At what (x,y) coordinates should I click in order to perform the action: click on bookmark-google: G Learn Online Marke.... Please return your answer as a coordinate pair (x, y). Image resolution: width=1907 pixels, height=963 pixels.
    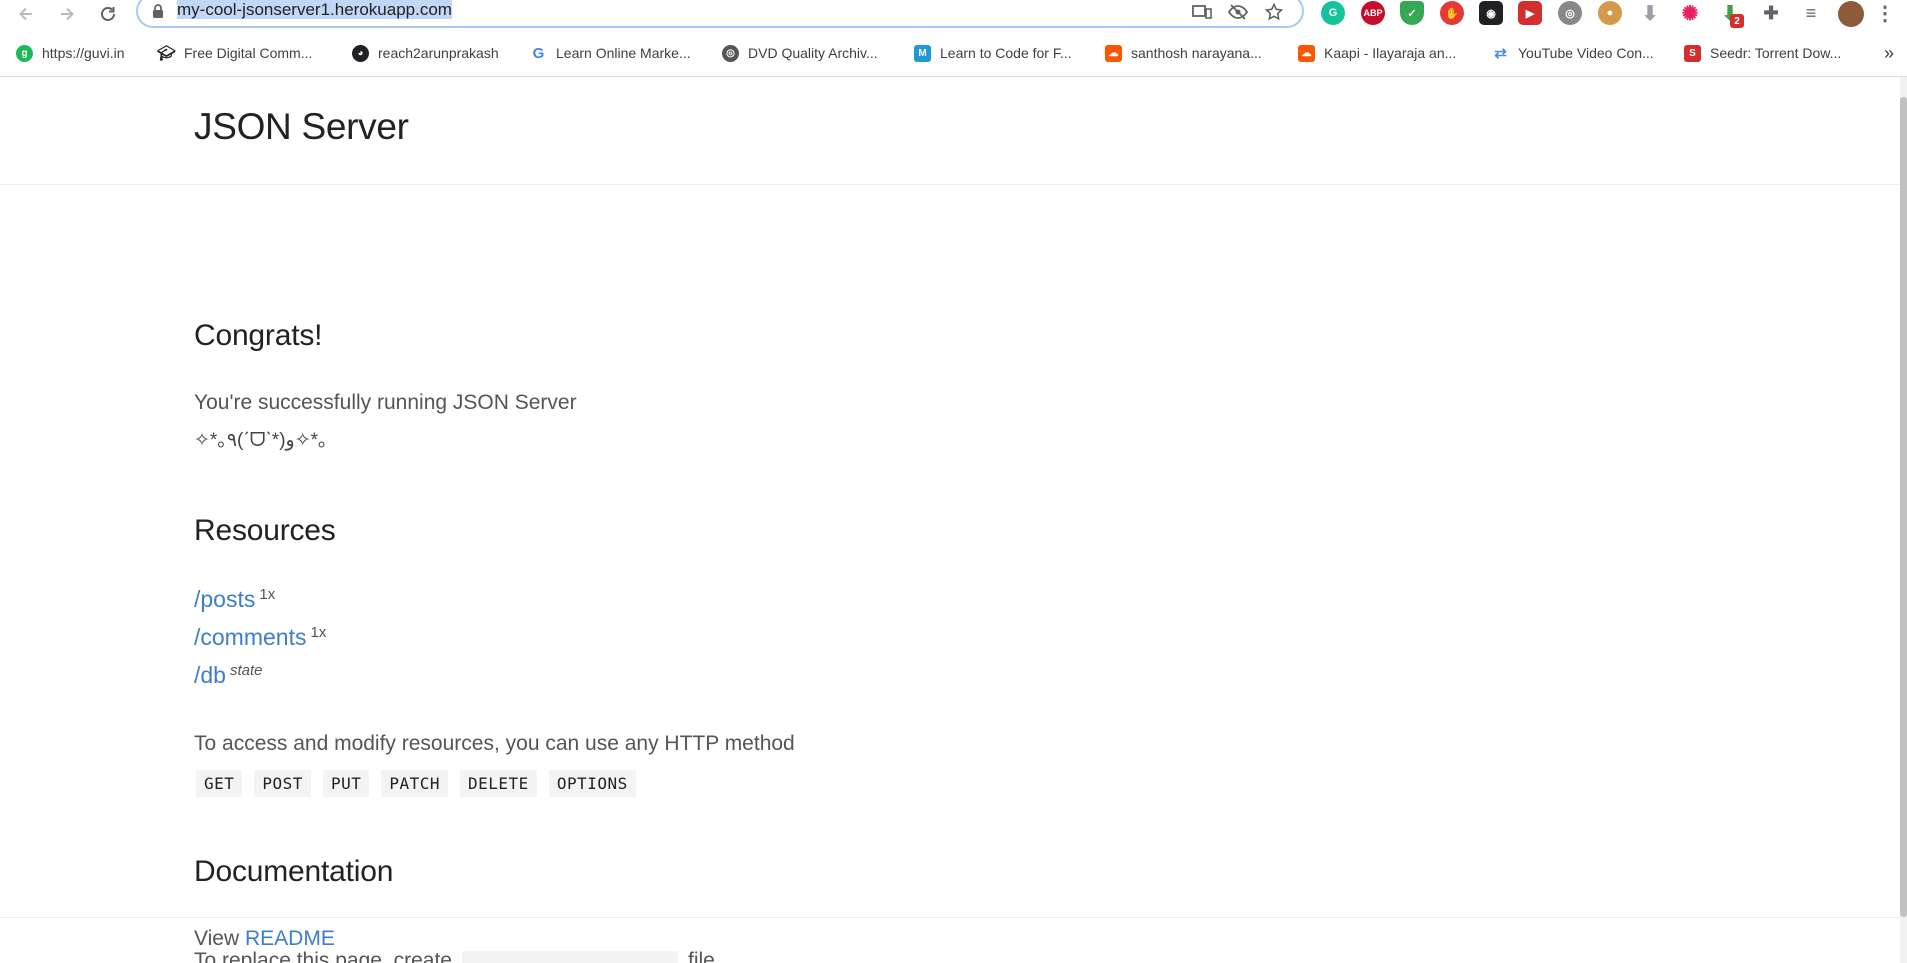
    Looking at the image, I should click on (610, 53).